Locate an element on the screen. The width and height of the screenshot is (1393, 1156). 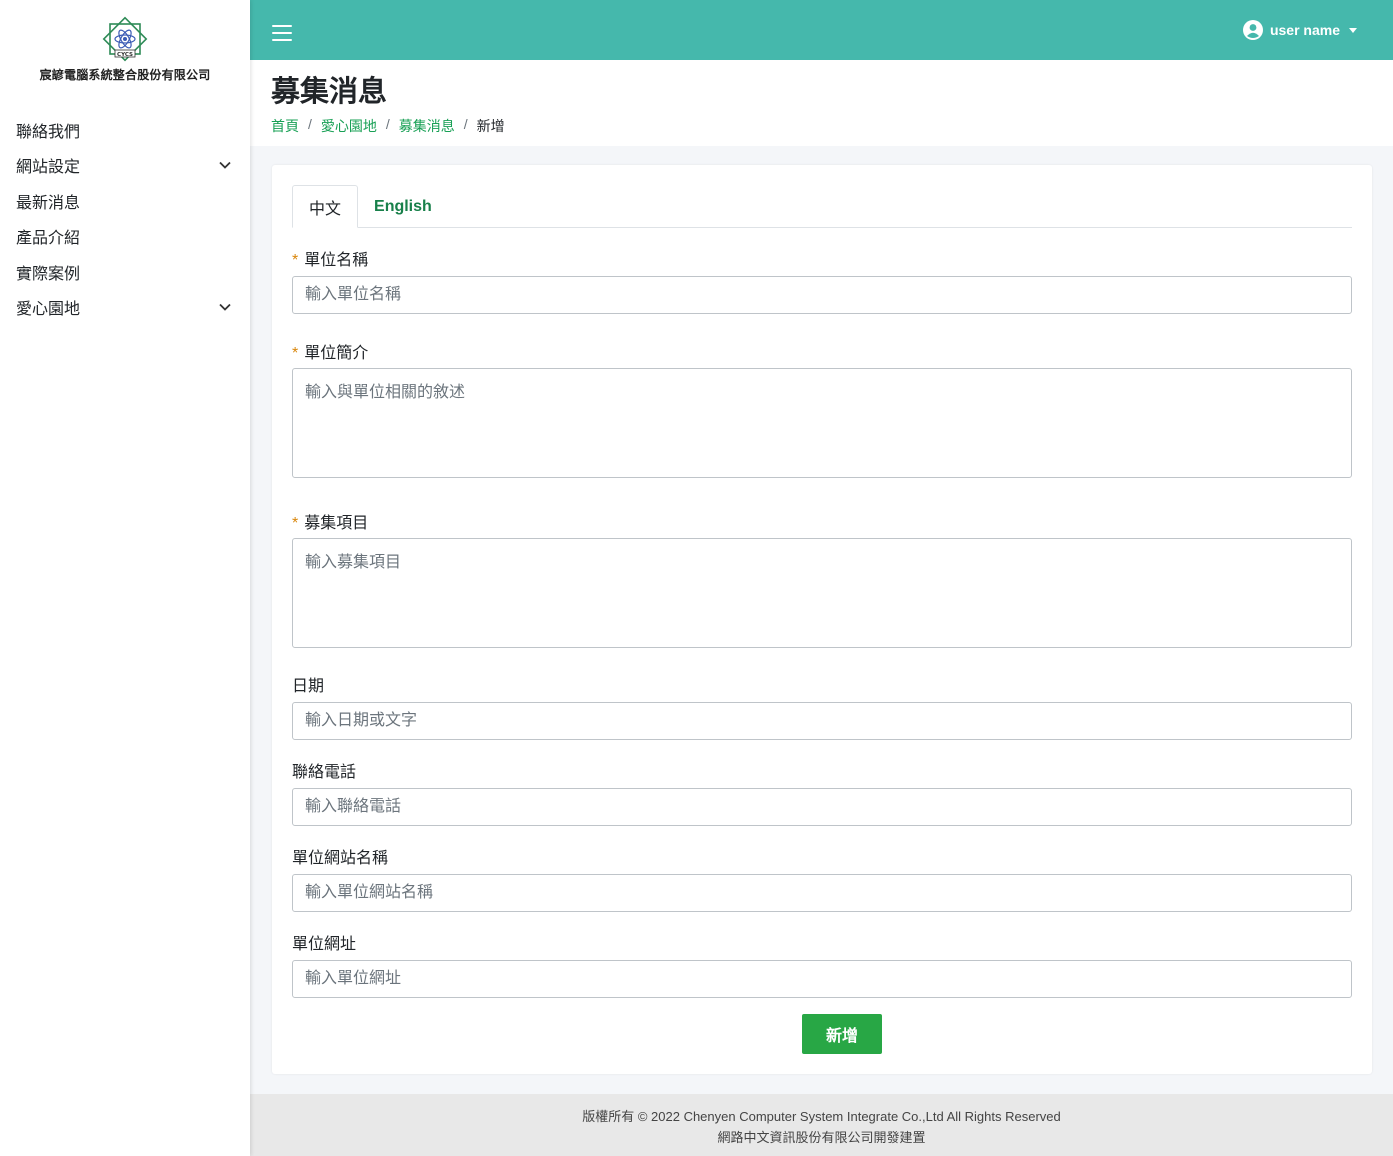
sidebar-item-label: 網站設定 is located at coordinates (48, 168).